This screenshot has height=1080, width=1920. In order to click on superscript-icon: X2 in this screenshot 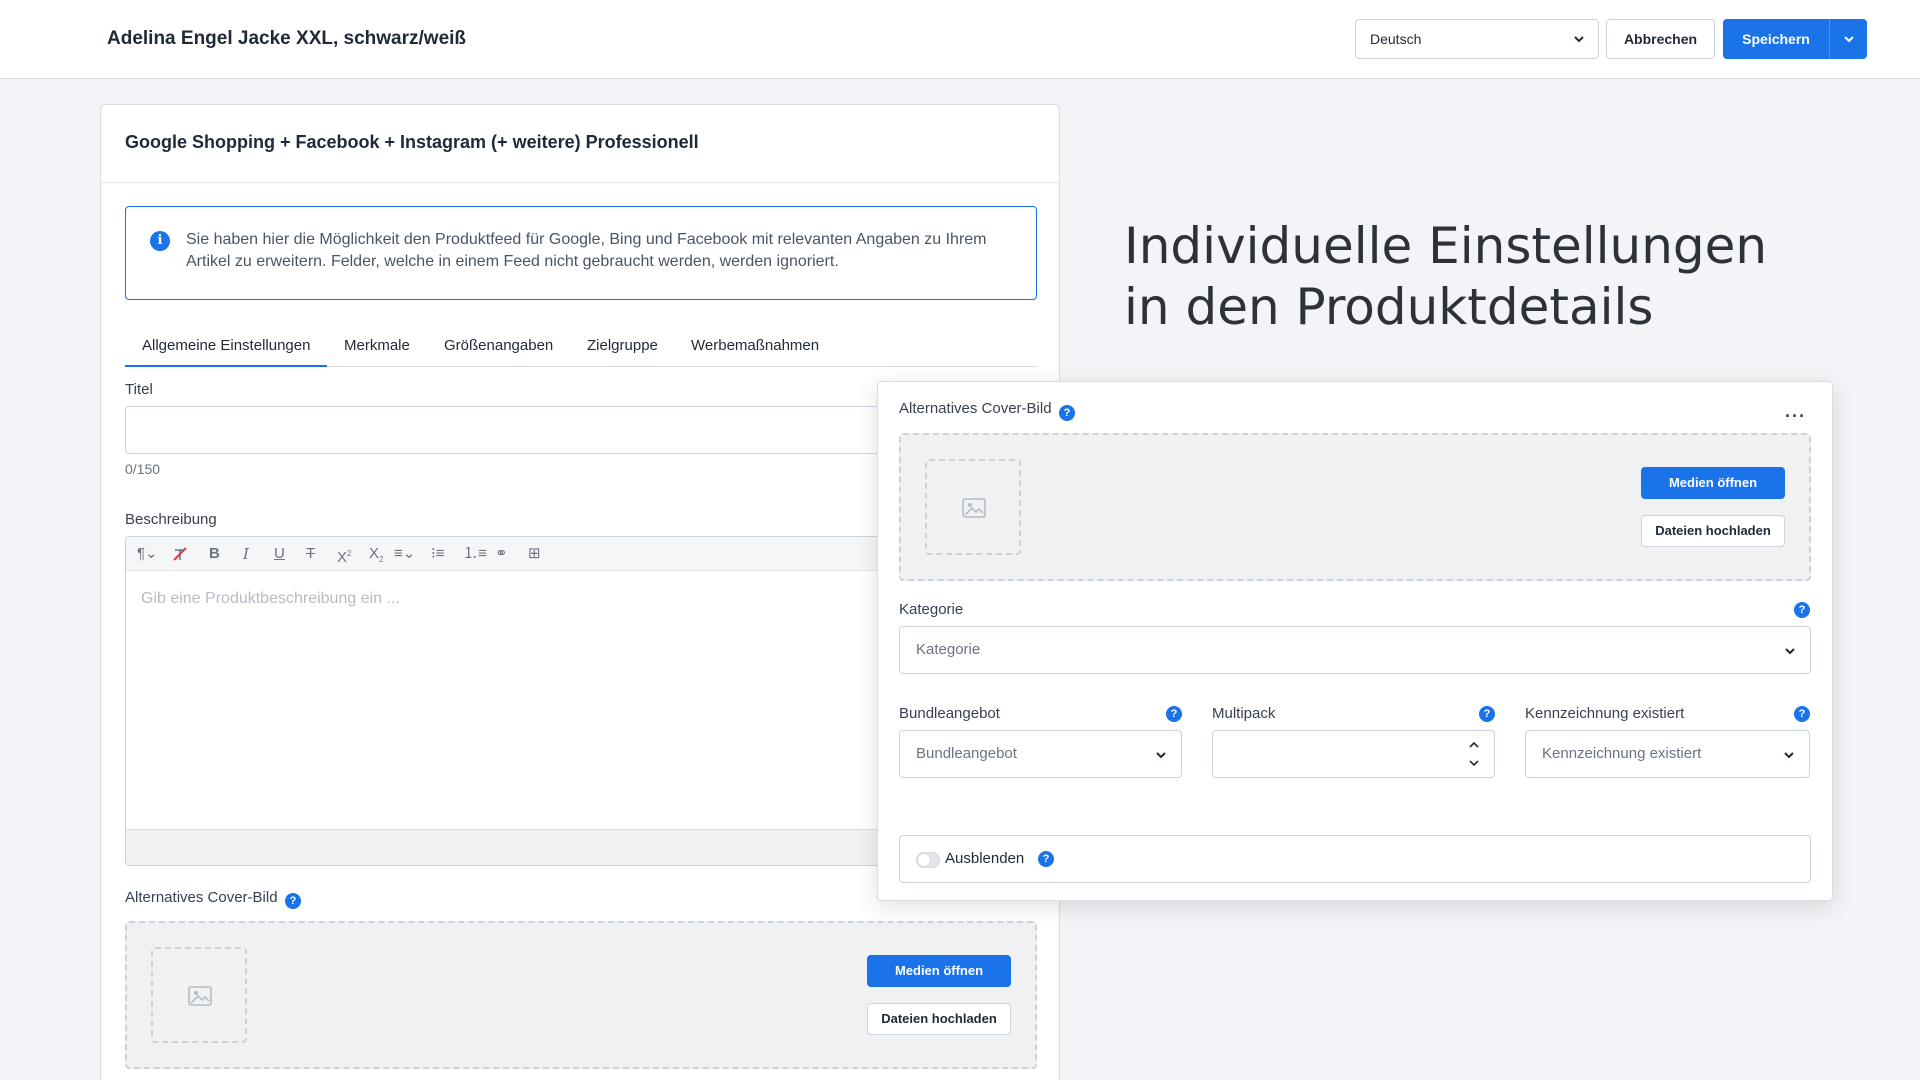, I will do `click(344, 556)`.